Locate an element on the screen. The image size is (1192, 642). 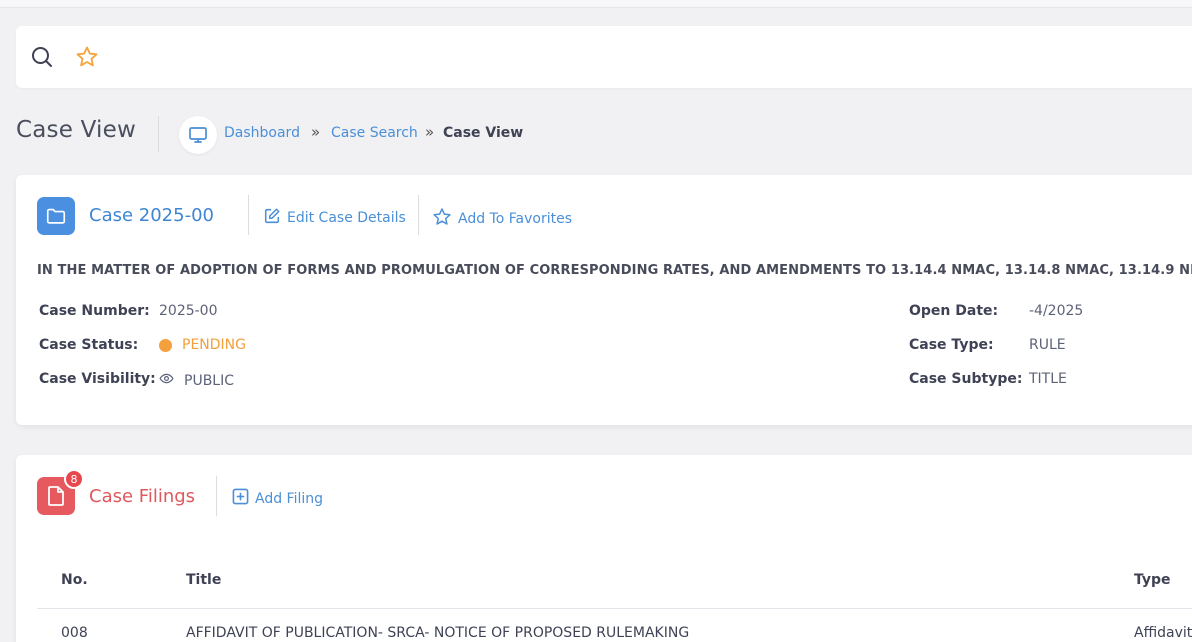
search-icon is located at coordinates (42, 57).